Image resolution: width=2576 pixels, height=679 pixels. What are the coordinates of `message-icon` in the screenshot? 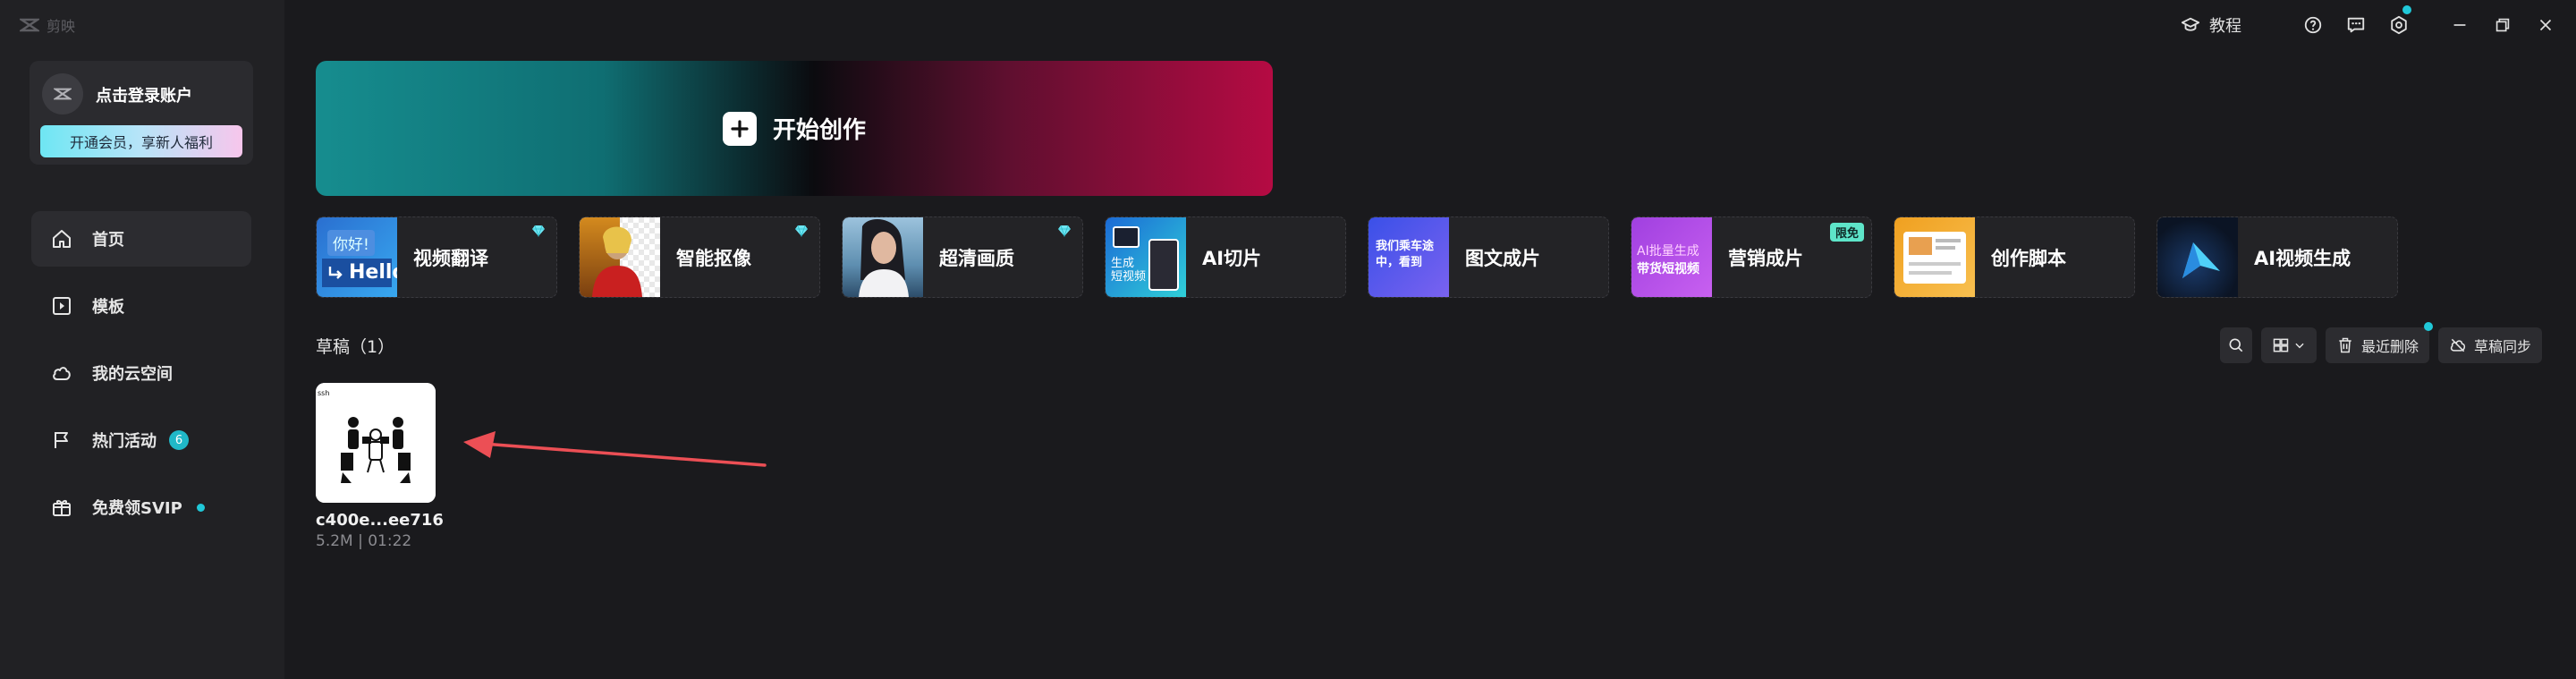 It's located at (2356, 25).